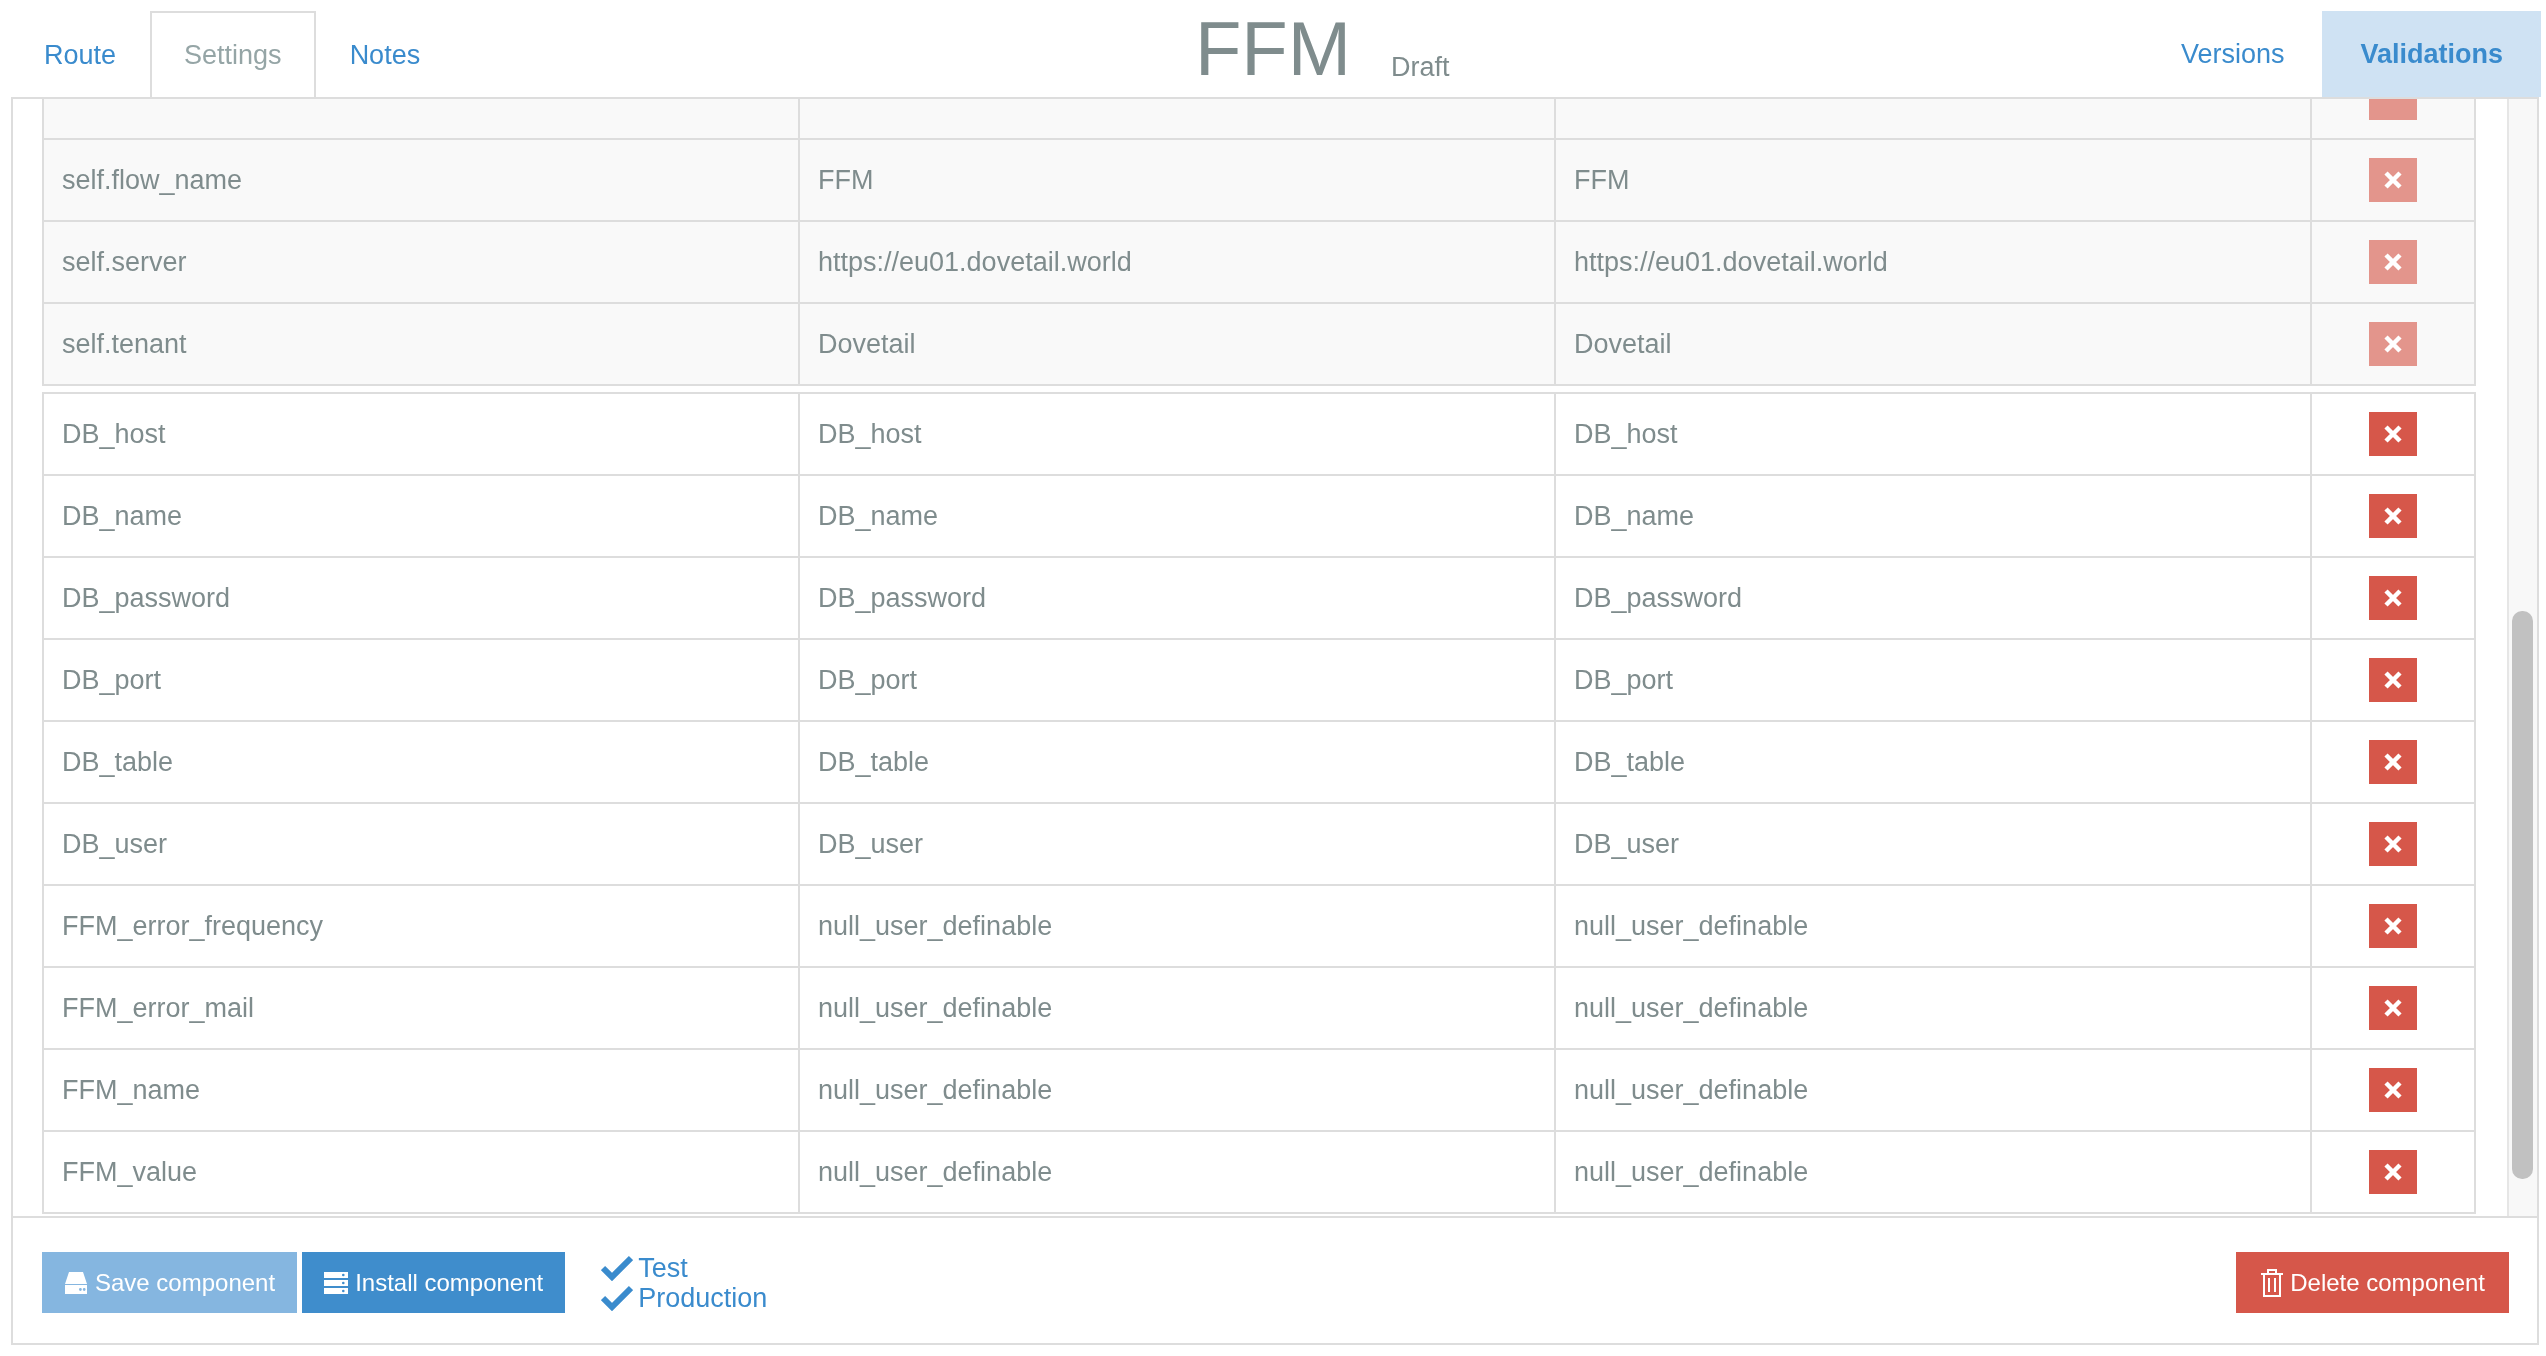 The height and width of the screenshot is (1356, 2546). What do you see at coordinates (1420, 68) in the screenshot?
I see `status-label: Draft` at bounding box center [1420, 68].